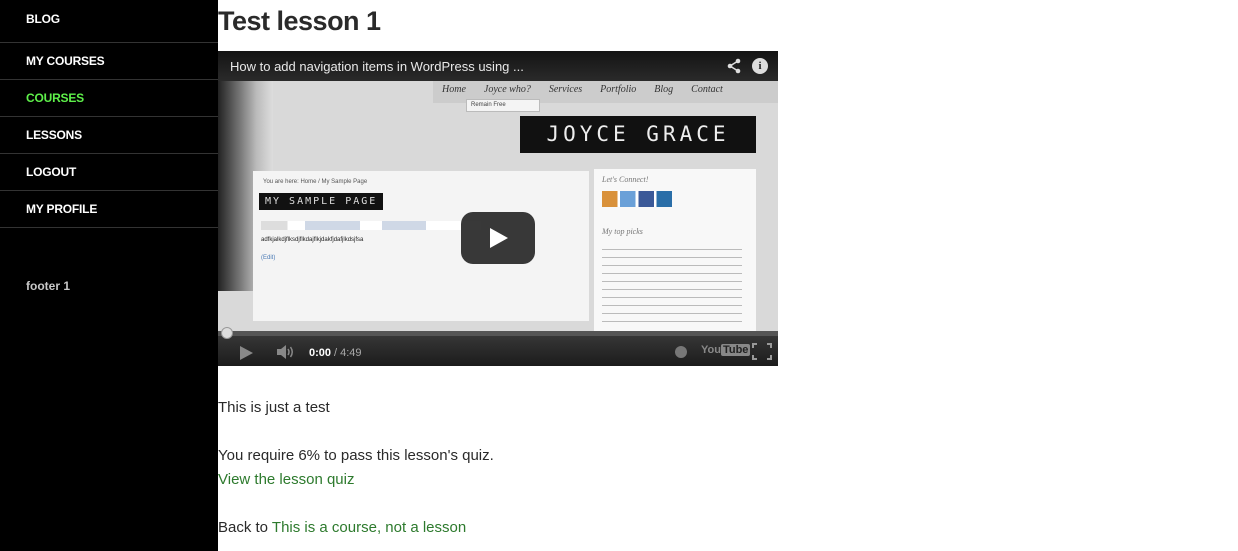 The image size is (1238, 551). I want to click on nav-label-blog: BLOG, so click(43, 19).